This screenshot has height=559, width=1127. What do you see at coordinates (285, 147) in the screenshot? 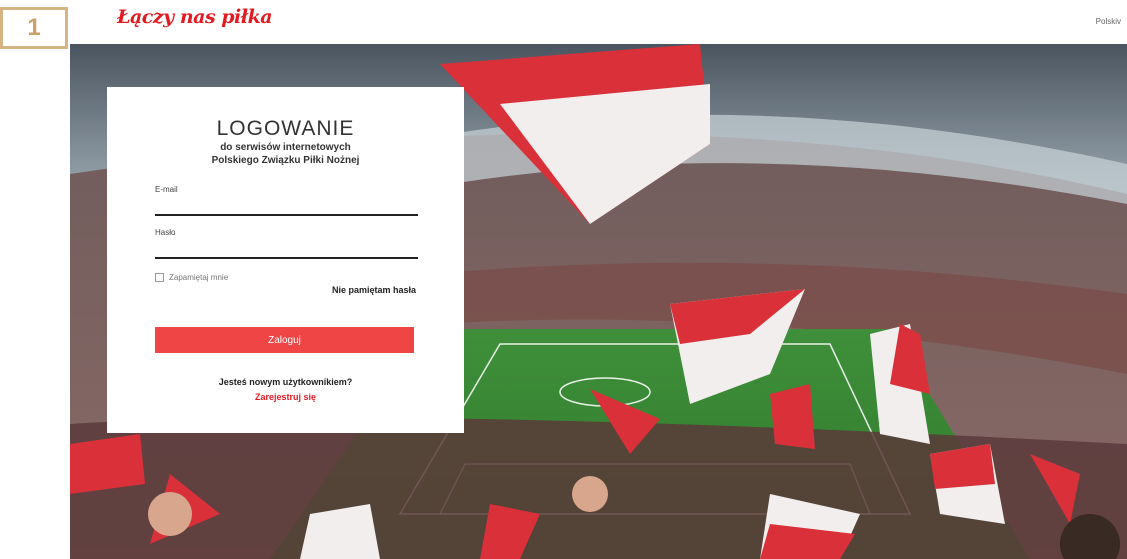
I see `login-subtitle-line1: do serwisów internetowych` at bounding box center [285, 147].